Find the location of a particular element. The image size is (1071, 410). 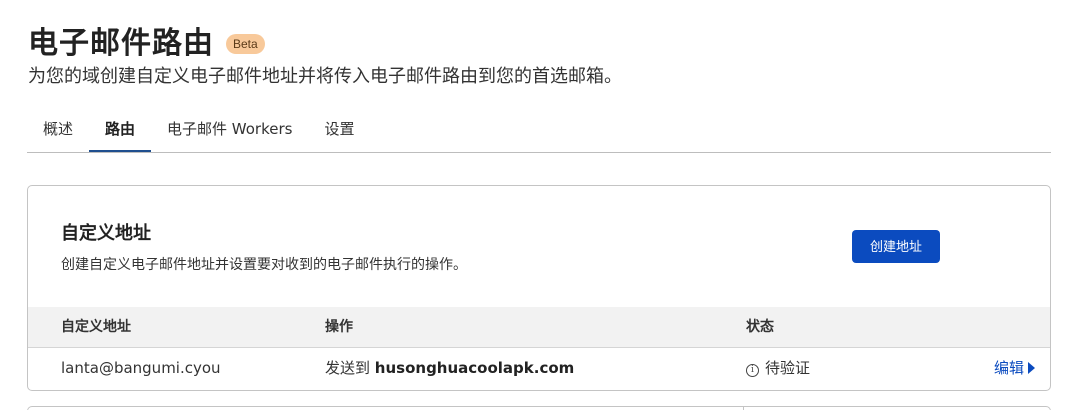

custom-addresses-title: 自定义地址 is located at coordinates (106, 233).